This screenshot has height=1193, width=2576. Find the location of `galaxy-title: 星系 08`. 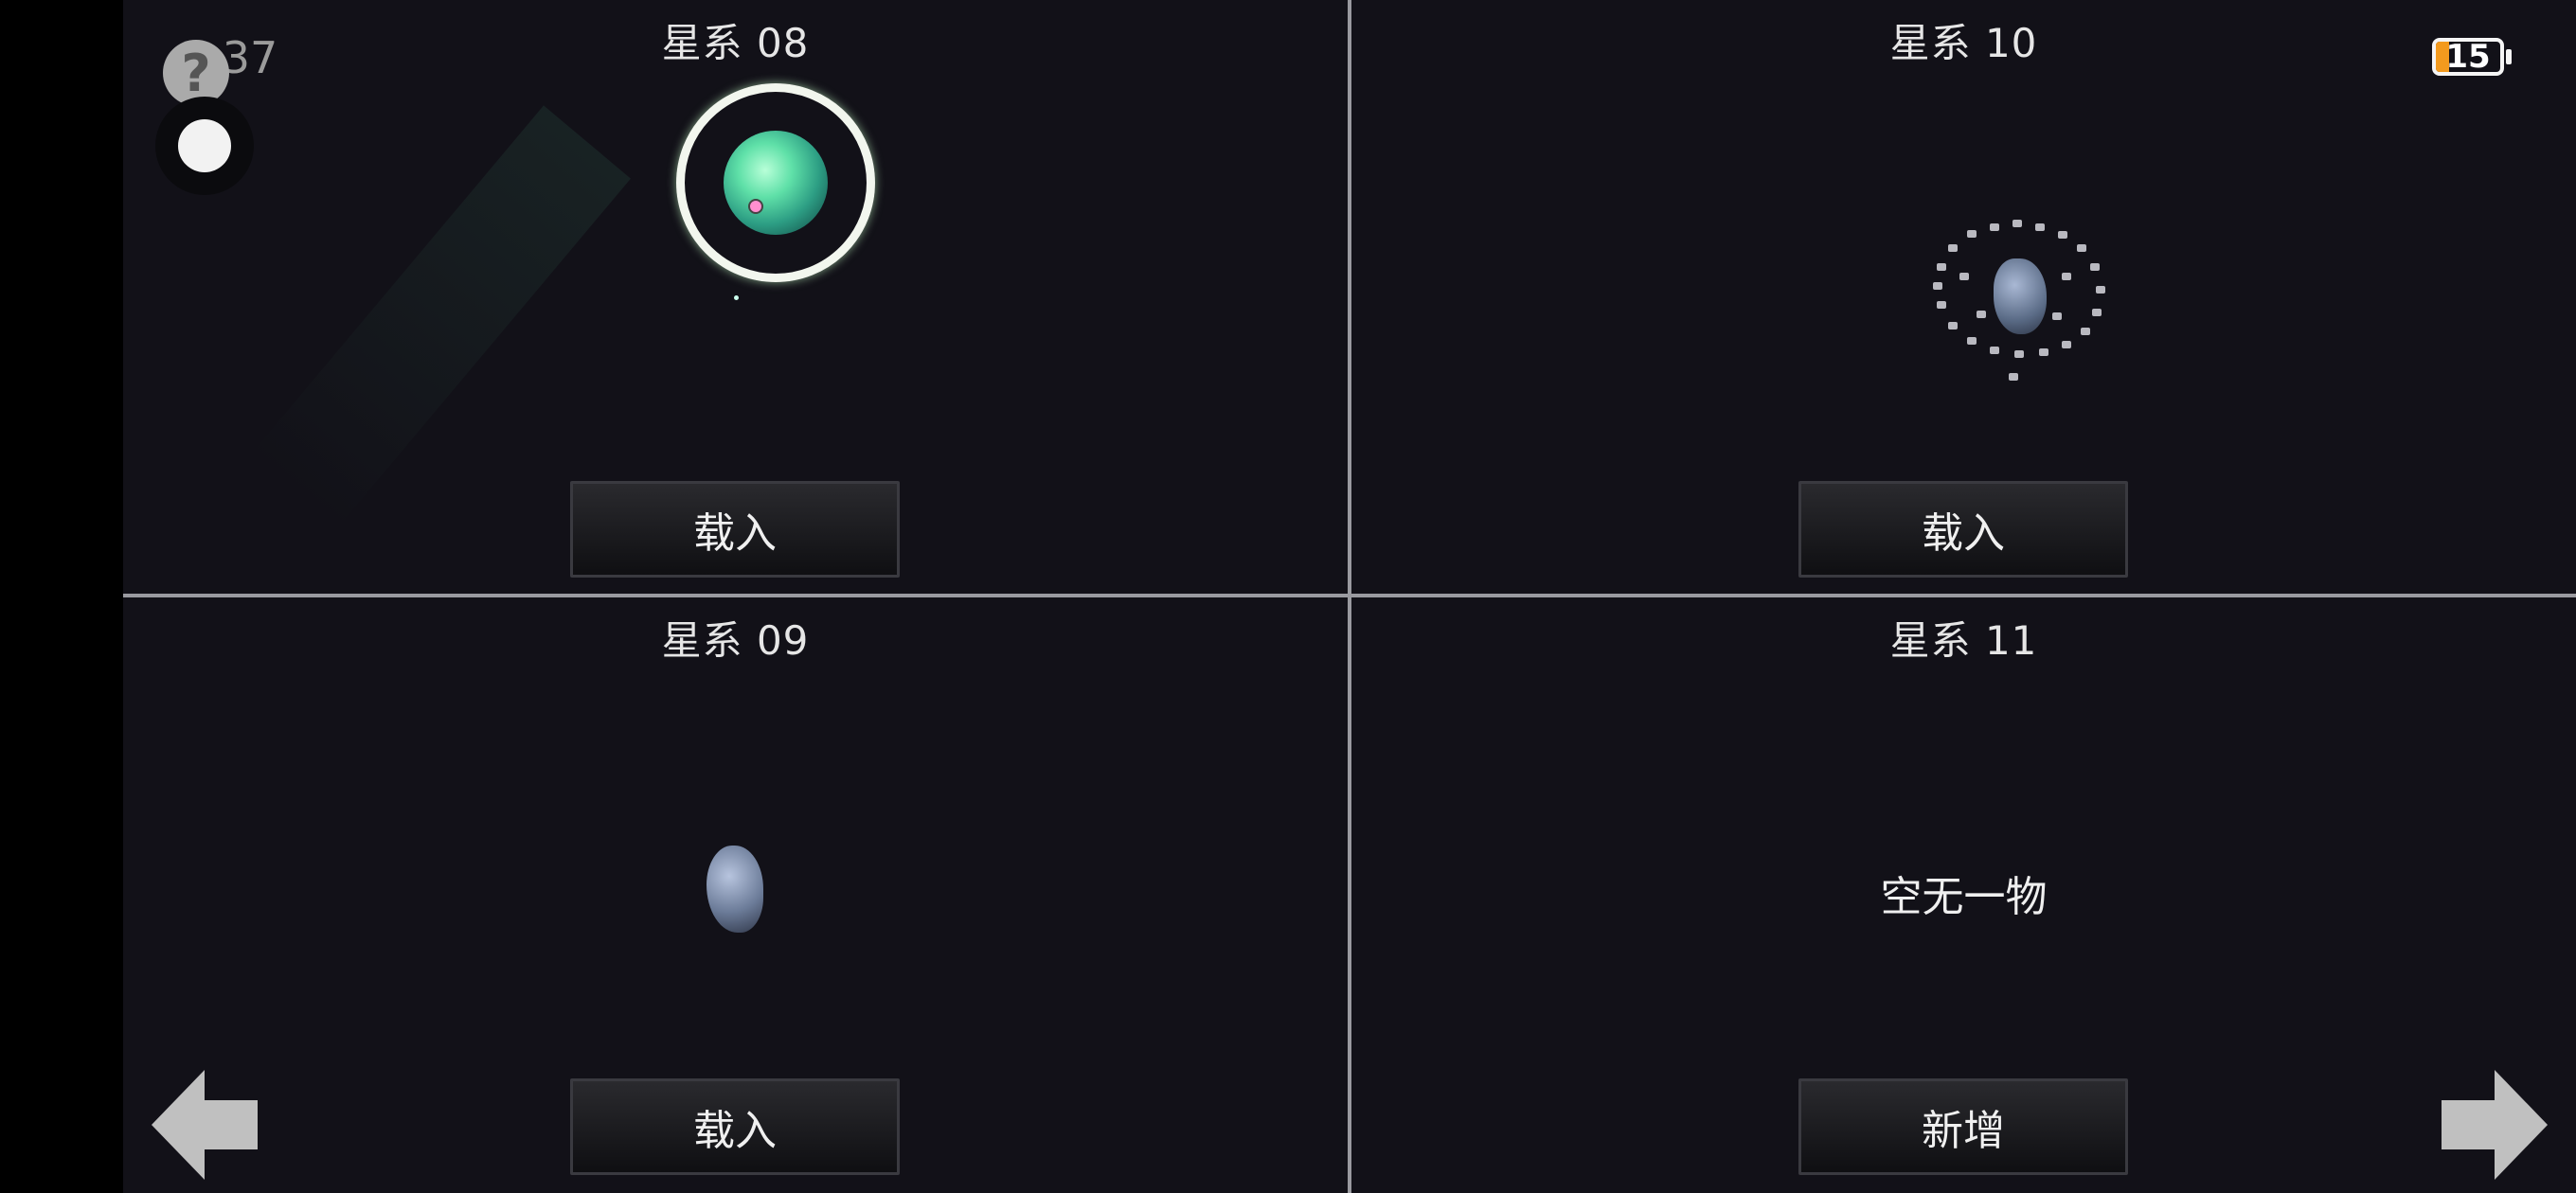

galaxy-title: 星系 08 is located at coordinates (735, 43).